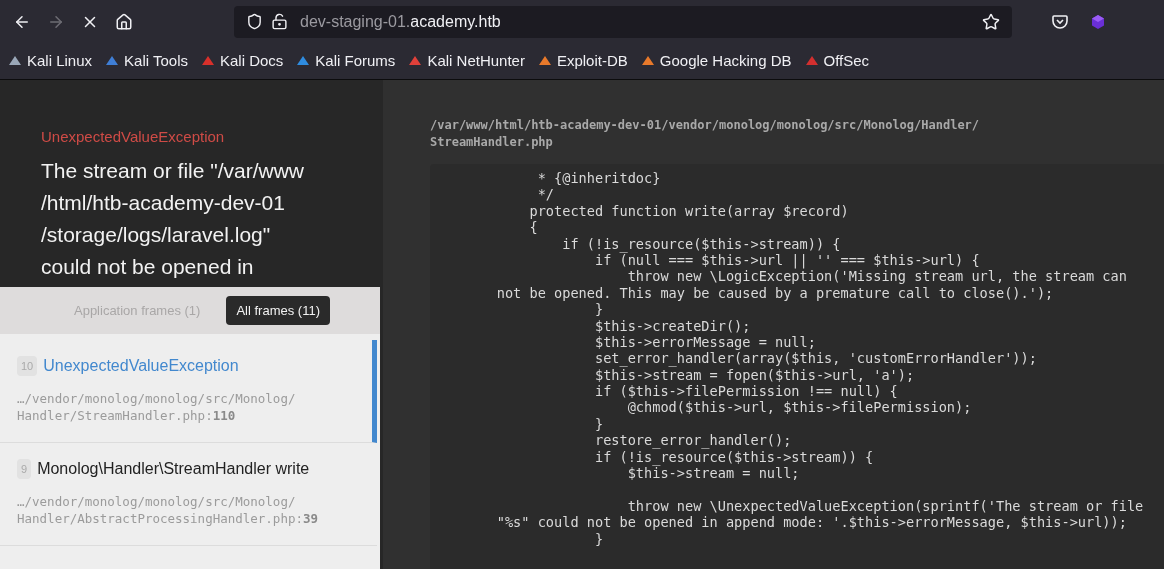  I want to click on star-icon, so click(991, 21).